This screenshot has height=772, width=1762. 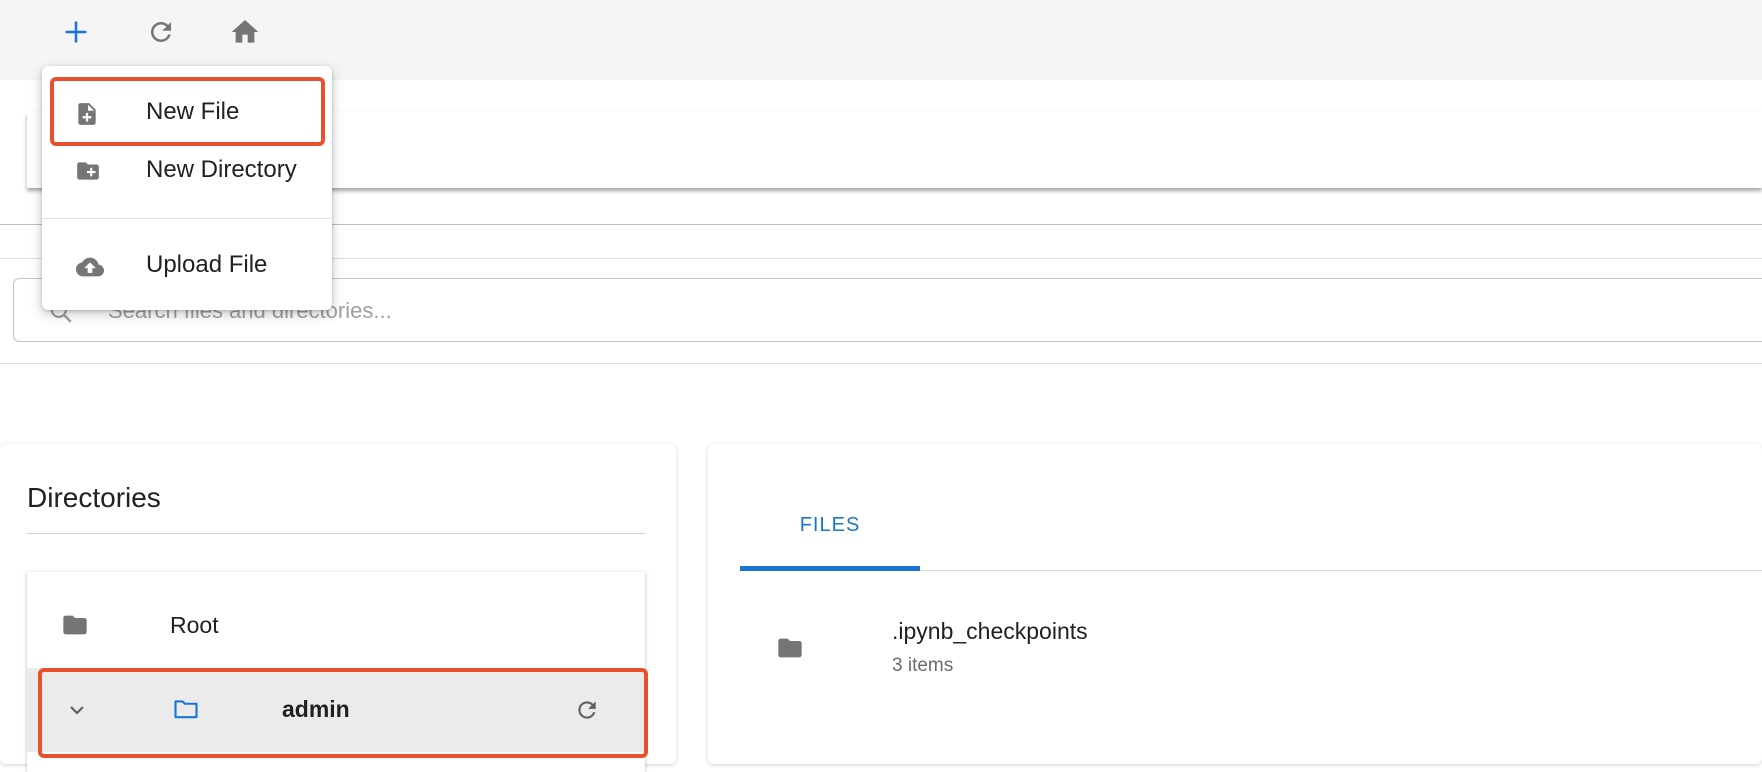 I want to click on tab-files: FILES, so click(x=830, y=538).